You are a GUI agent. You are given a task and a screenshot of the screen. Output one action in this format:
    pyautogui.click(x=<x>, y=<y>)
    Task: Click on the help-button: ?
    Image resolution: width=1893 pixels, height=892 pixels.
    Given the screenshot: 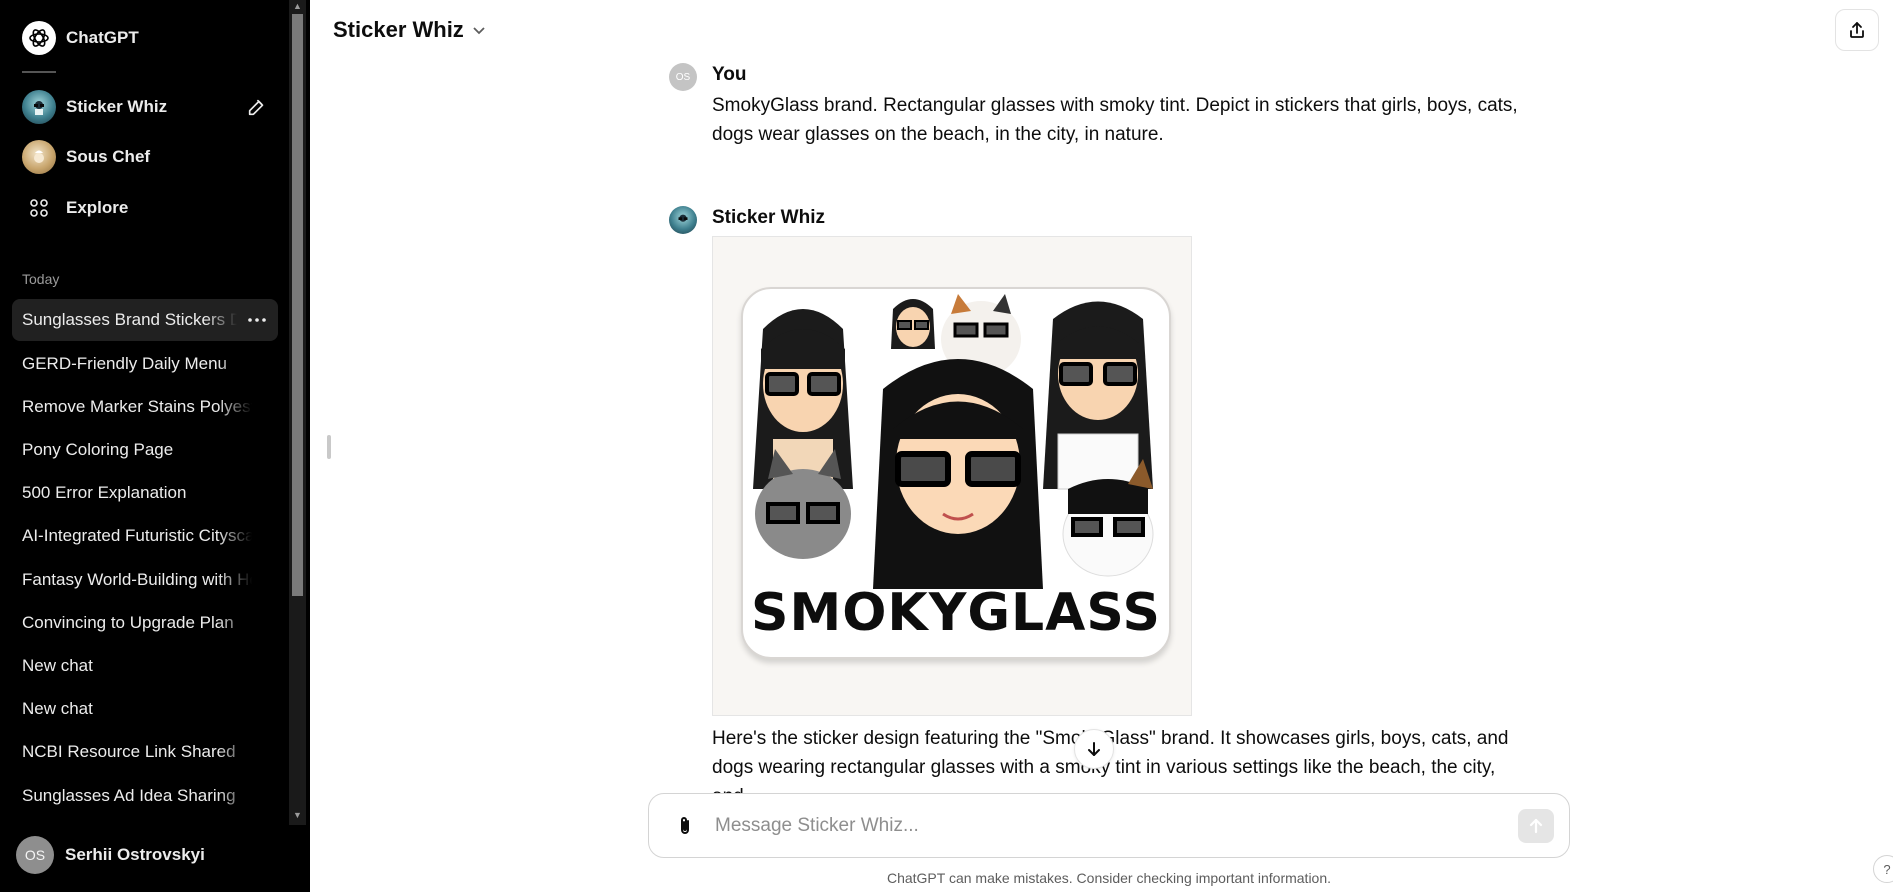 What is the action you would take?
    pyautogui.click(x=1883, y=869)
    